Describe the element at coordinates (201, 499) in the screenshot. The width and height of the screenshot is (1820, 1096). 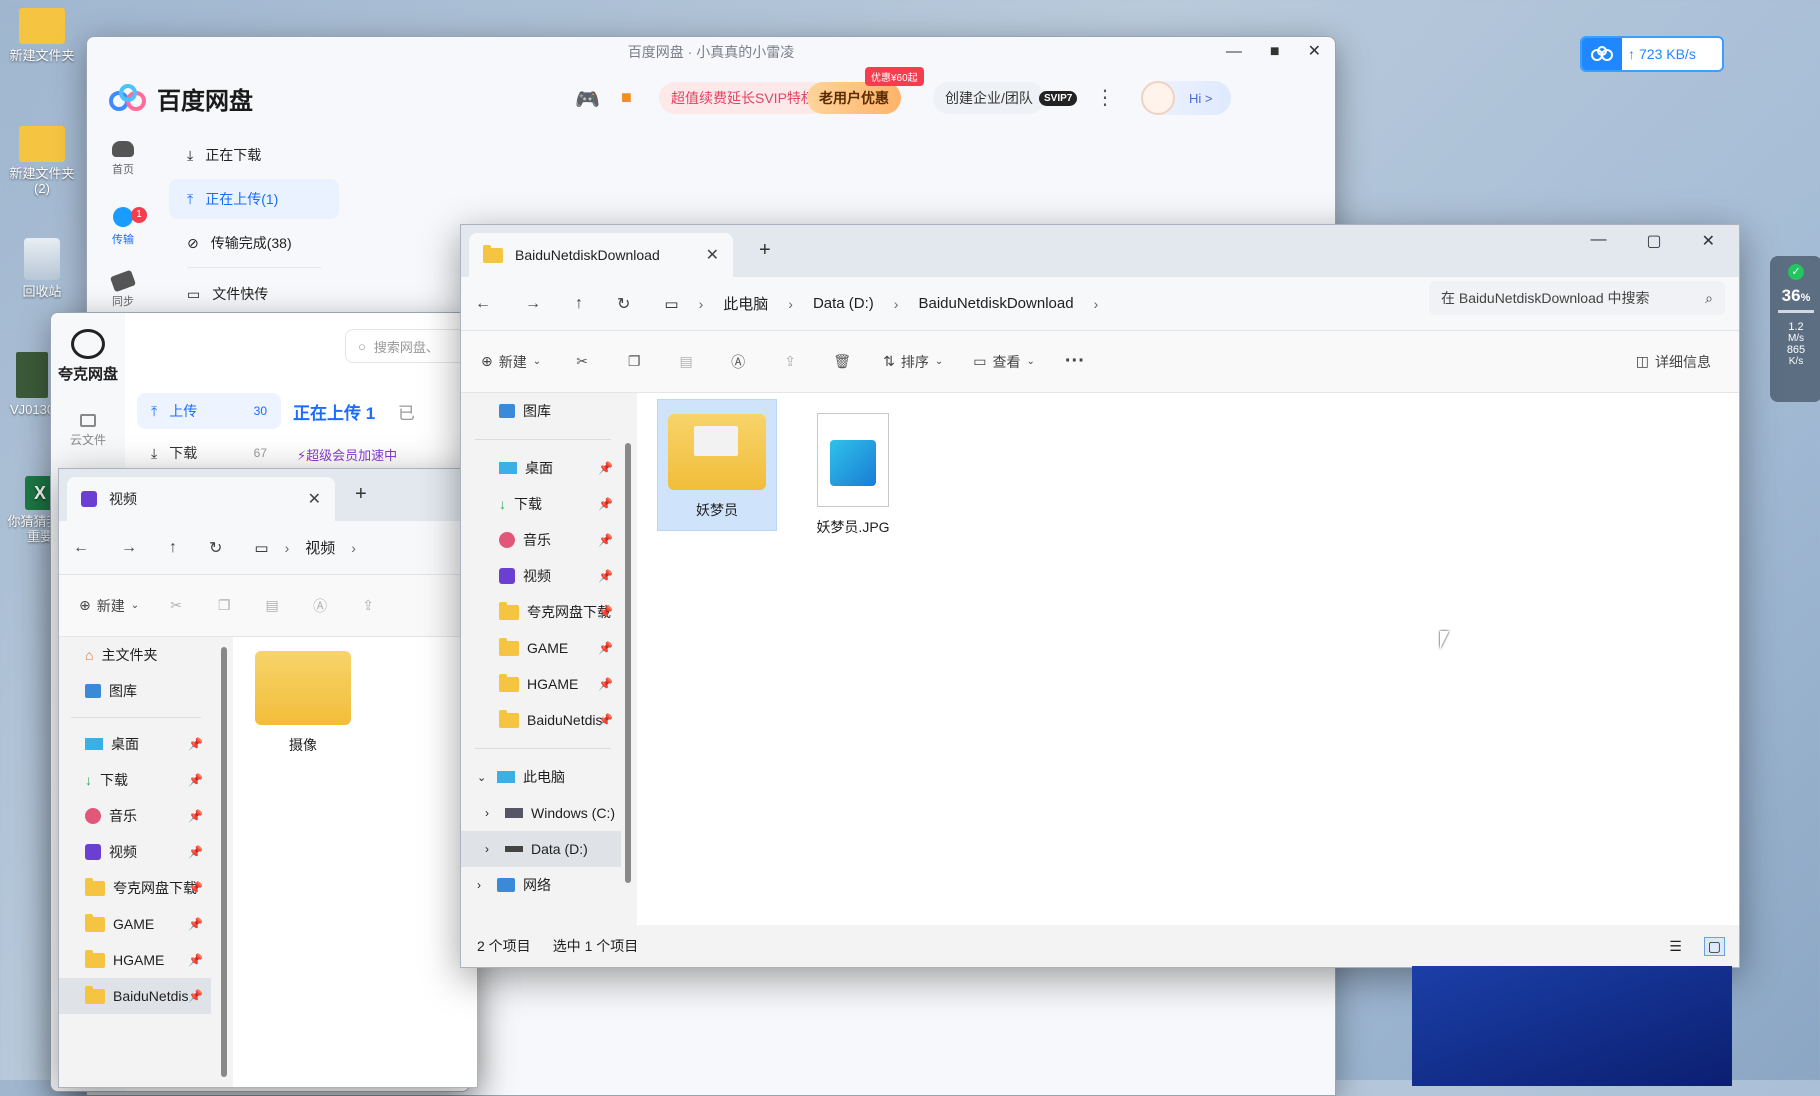
I see `tab-video: 视频 ✕` at that location.